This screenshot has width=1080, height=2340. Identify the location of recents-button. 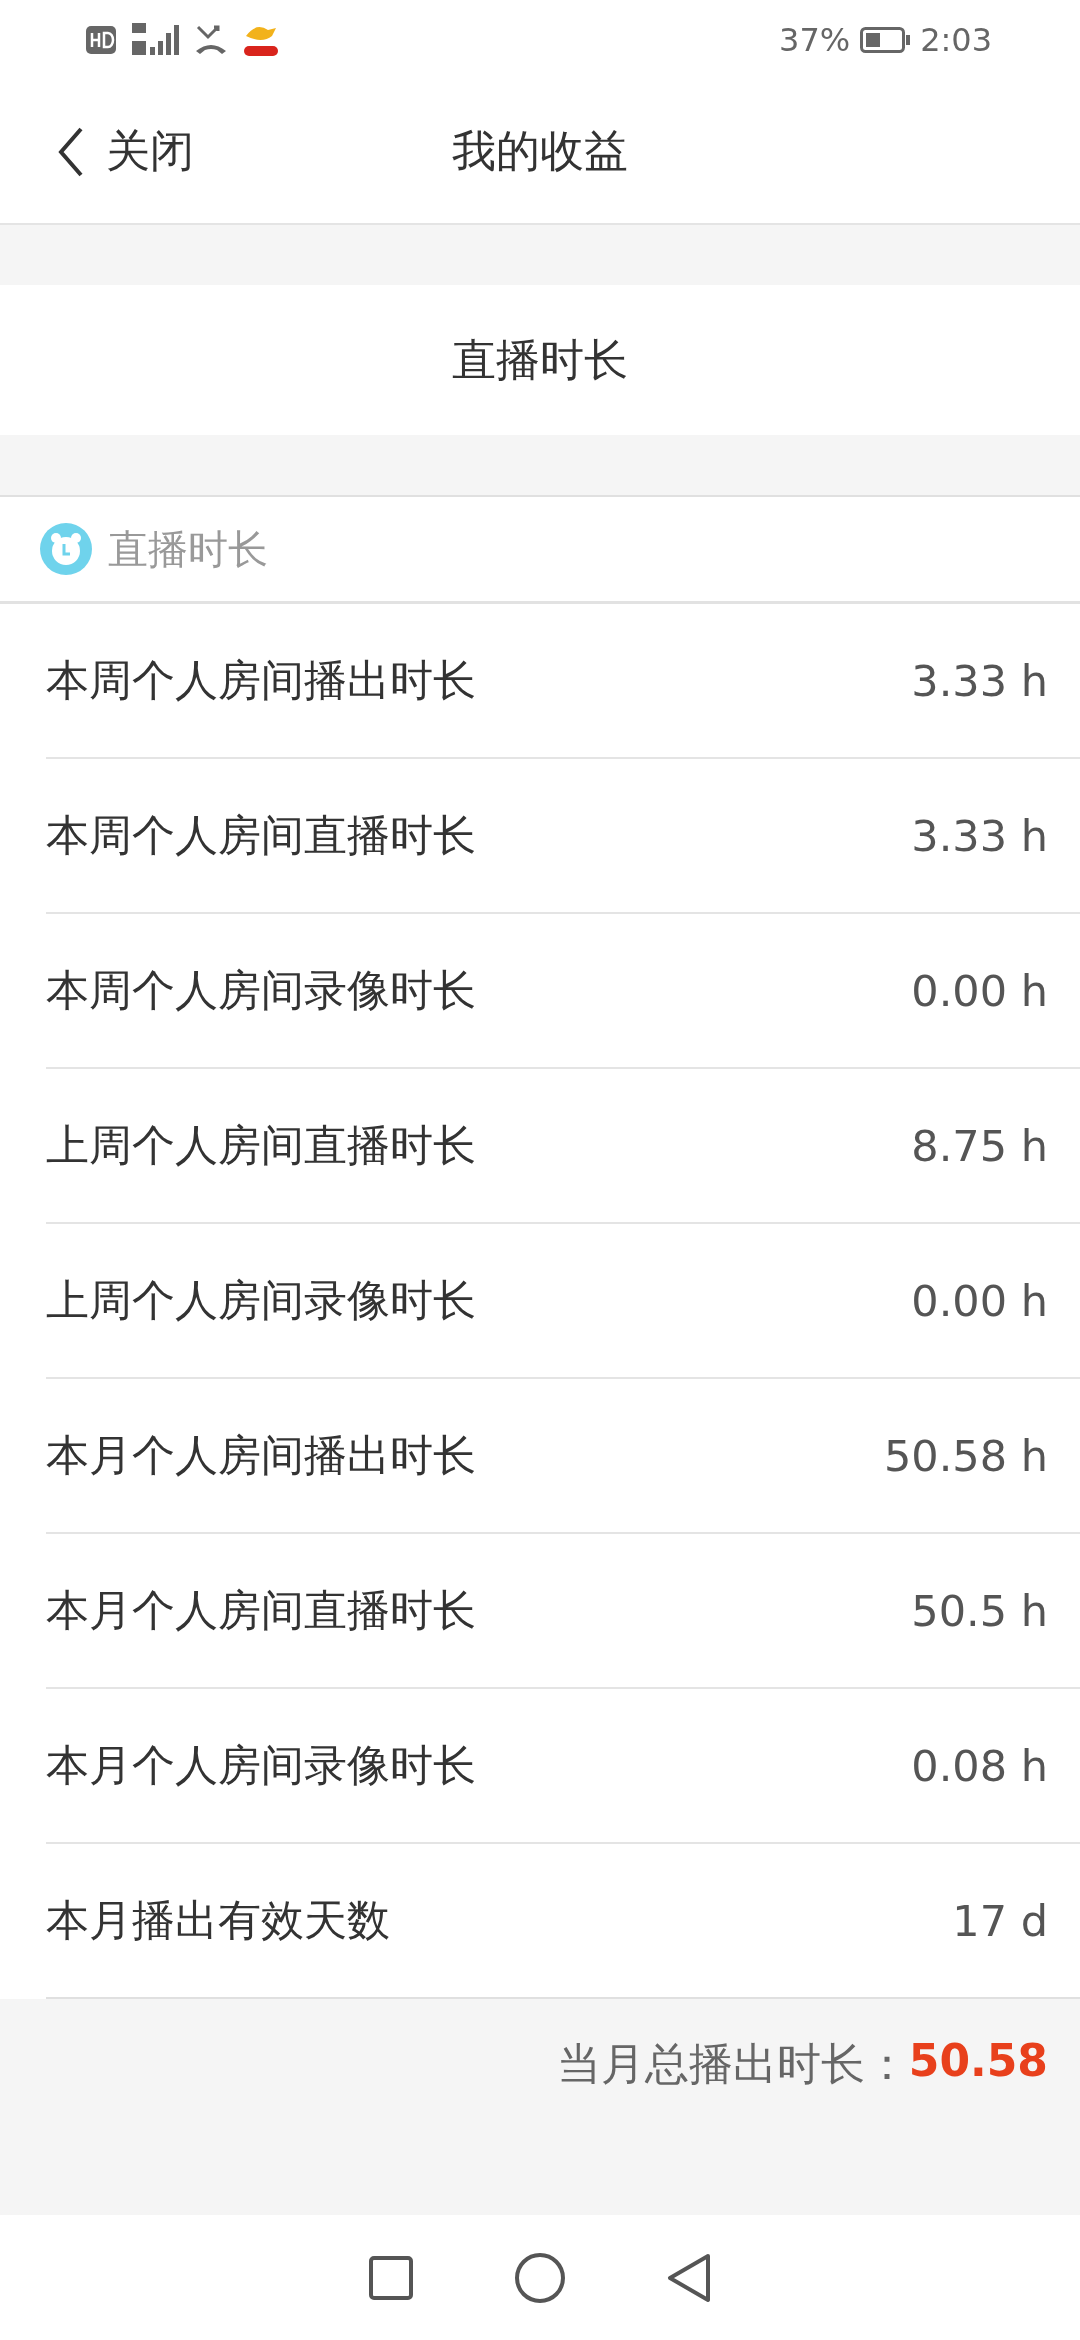
(391, 2277).